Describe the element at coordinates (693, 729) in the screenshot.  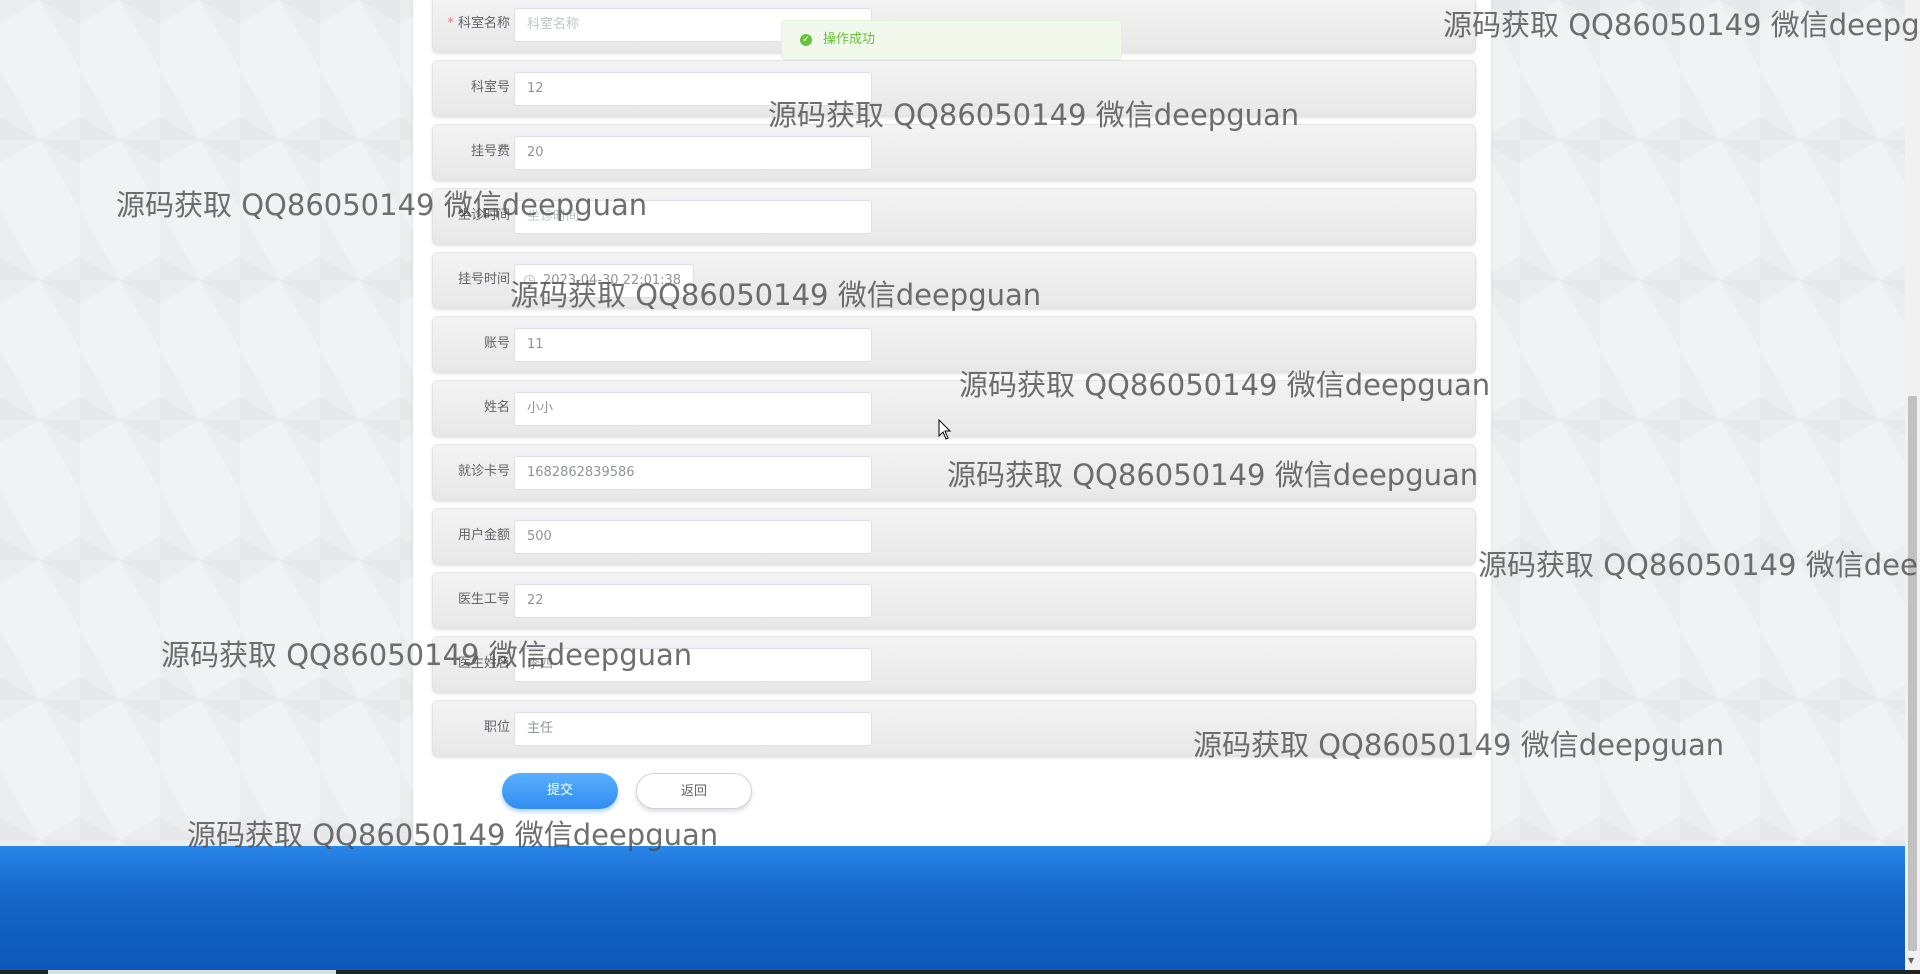
I see `position-input: 主任` at that location.